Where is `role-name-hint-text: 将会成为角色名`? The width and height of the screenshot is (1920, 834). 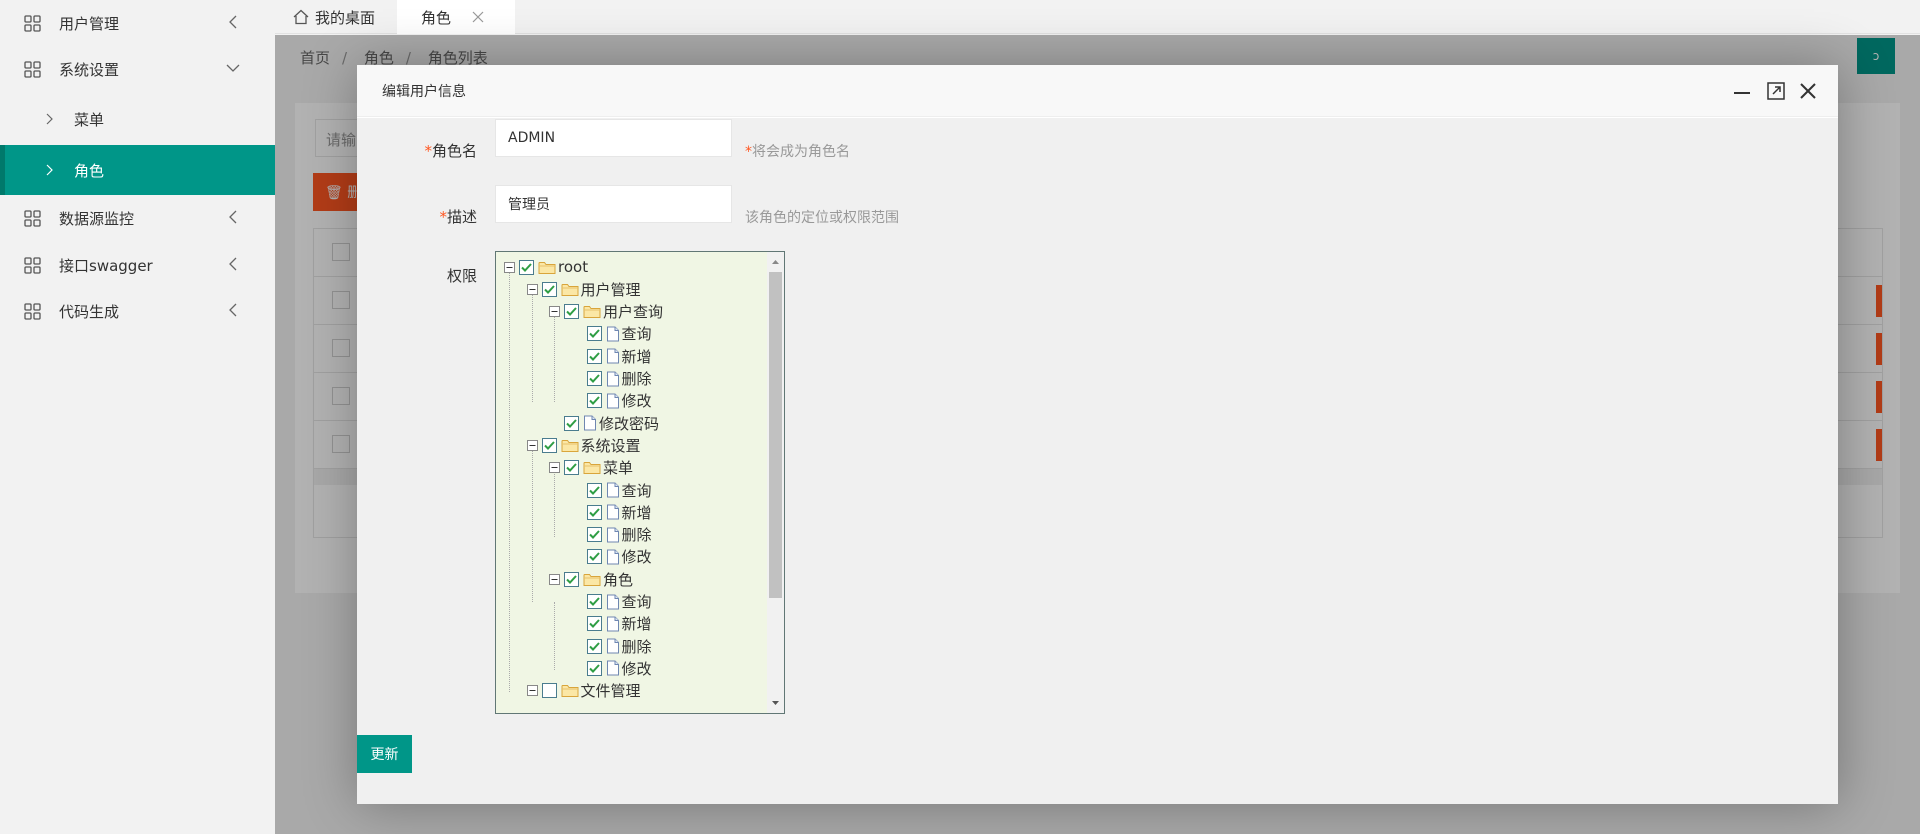 role-name-hint-text: 将会成为角色名 is located at coordinates (801, 152).